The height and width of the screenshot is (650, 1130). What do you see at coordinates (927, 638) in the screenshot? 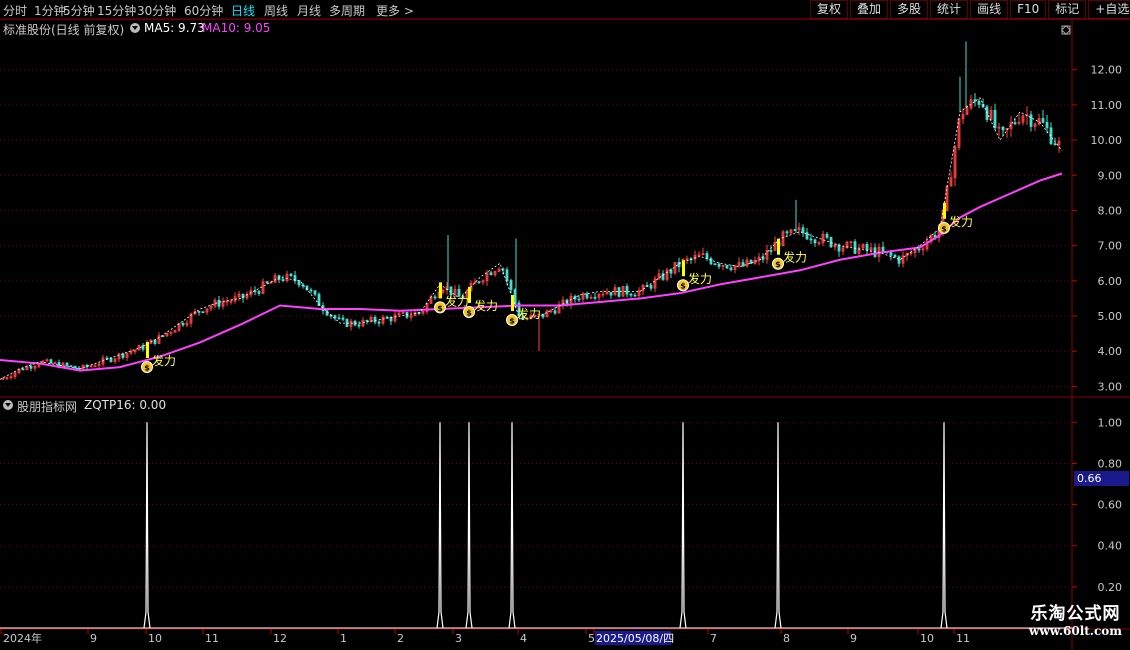
I see `x-tick-label: 10` at bounding box center [927, 638].